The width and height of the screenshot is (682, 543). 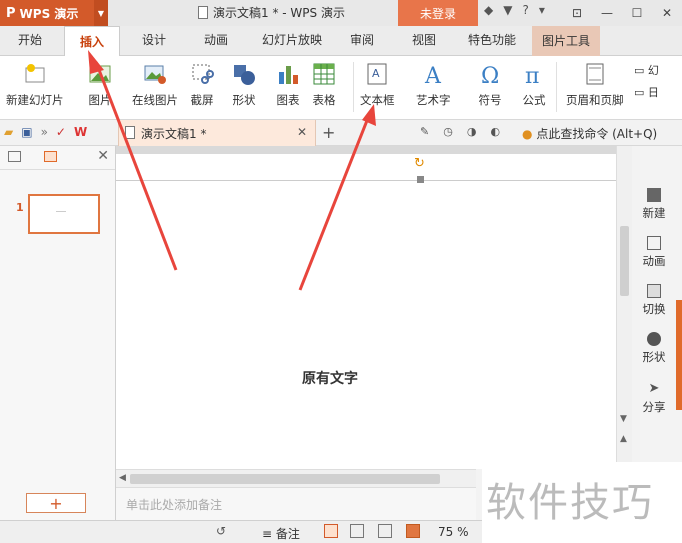 I want to click on tab-animation: 动画, so click(x=216, y=39).